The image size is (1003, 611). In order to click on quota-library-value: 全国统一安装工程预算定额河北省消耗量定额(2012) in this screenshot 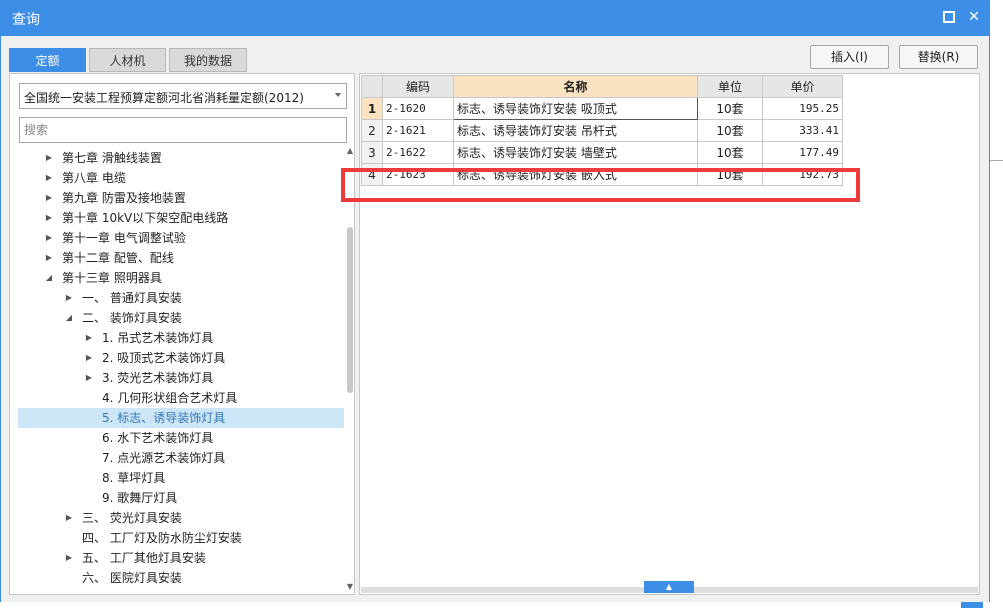, I will do `click(164, 98)`.